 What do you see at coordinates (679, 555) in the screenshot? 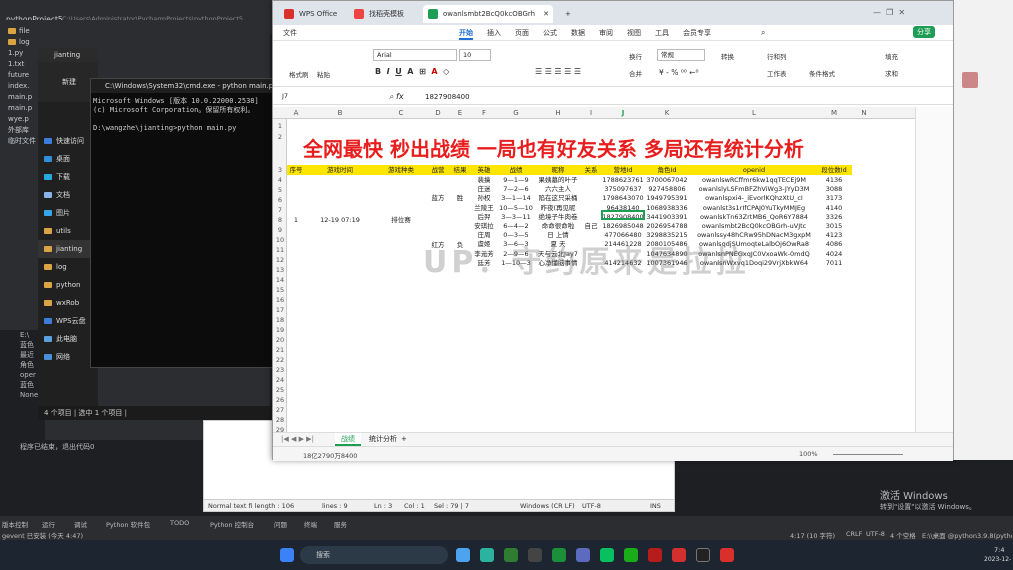
I see `record-icon` at bounding box center [679, 555].